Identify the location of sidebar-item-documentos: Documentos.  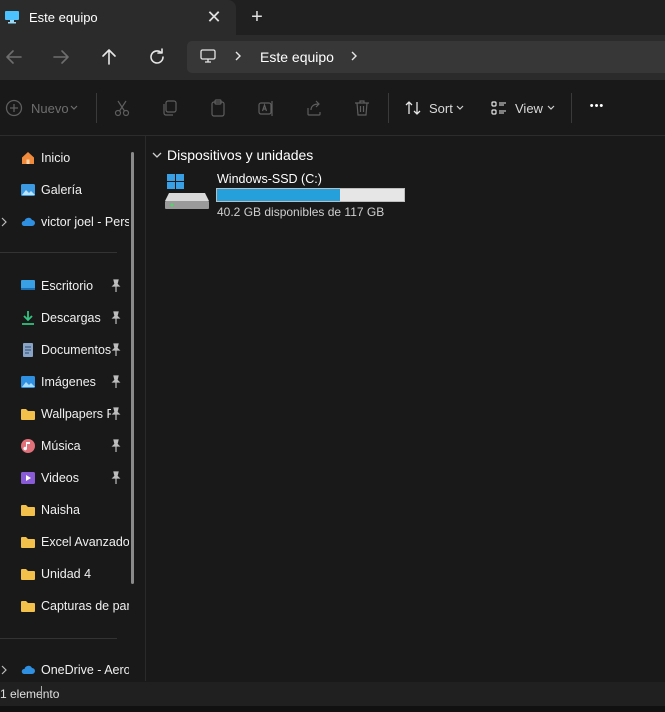
(65, 350).